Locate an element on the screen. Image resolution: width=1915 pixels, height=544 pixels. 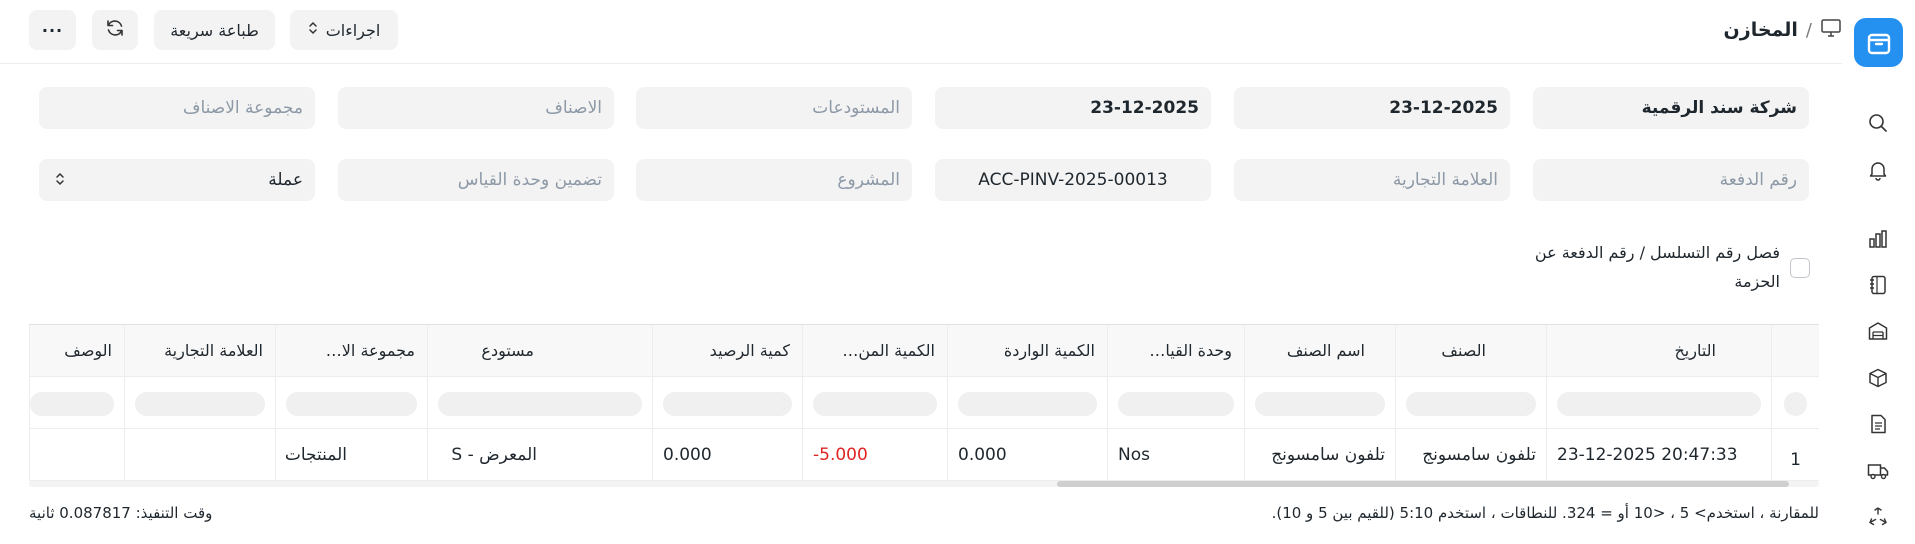
segregate-serial-batch-option: فصل رقم التسلسل / رقم الدفعة عن الحزمة is located at coordinates (1665, 267).